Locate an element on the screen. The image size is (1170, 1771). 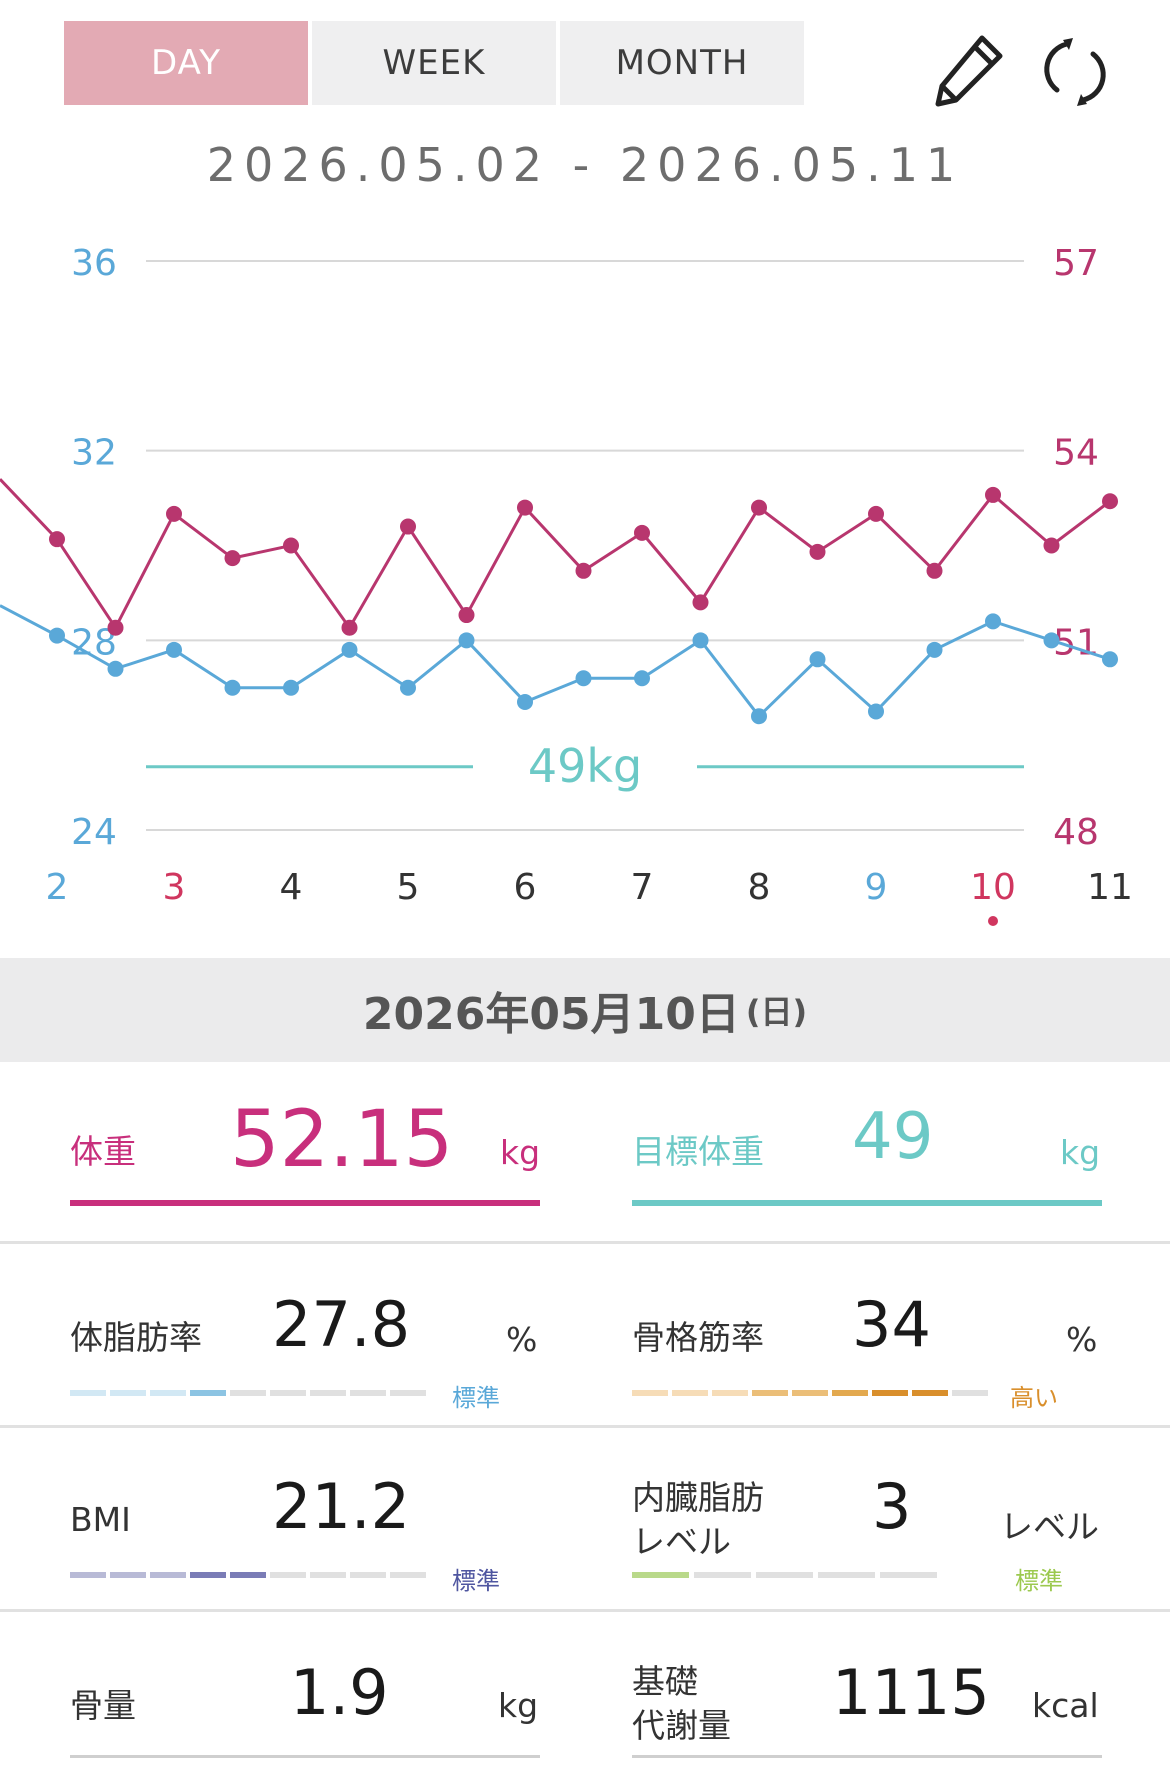
skeletal-muscle-label: 骨格筋率 is located at coordinates (698, 1337).